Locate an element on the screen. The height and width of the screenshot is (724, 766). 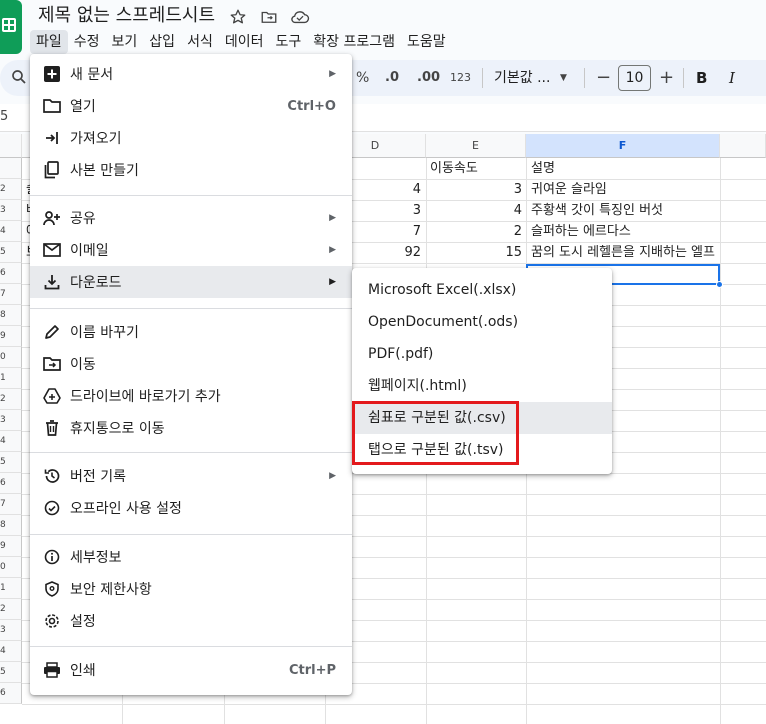
increase-decimal-button: .00 is located at coordinates (428, 78).